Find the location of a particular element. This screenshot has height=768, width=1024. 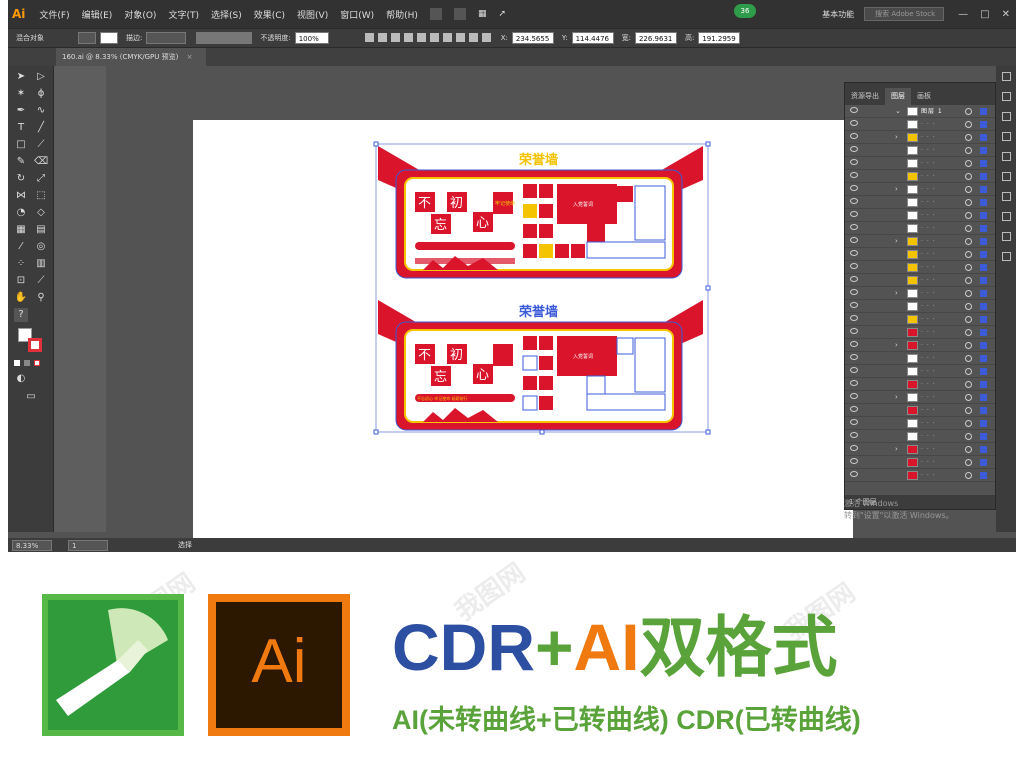

color-icon is located at coordinates (1006, 96).